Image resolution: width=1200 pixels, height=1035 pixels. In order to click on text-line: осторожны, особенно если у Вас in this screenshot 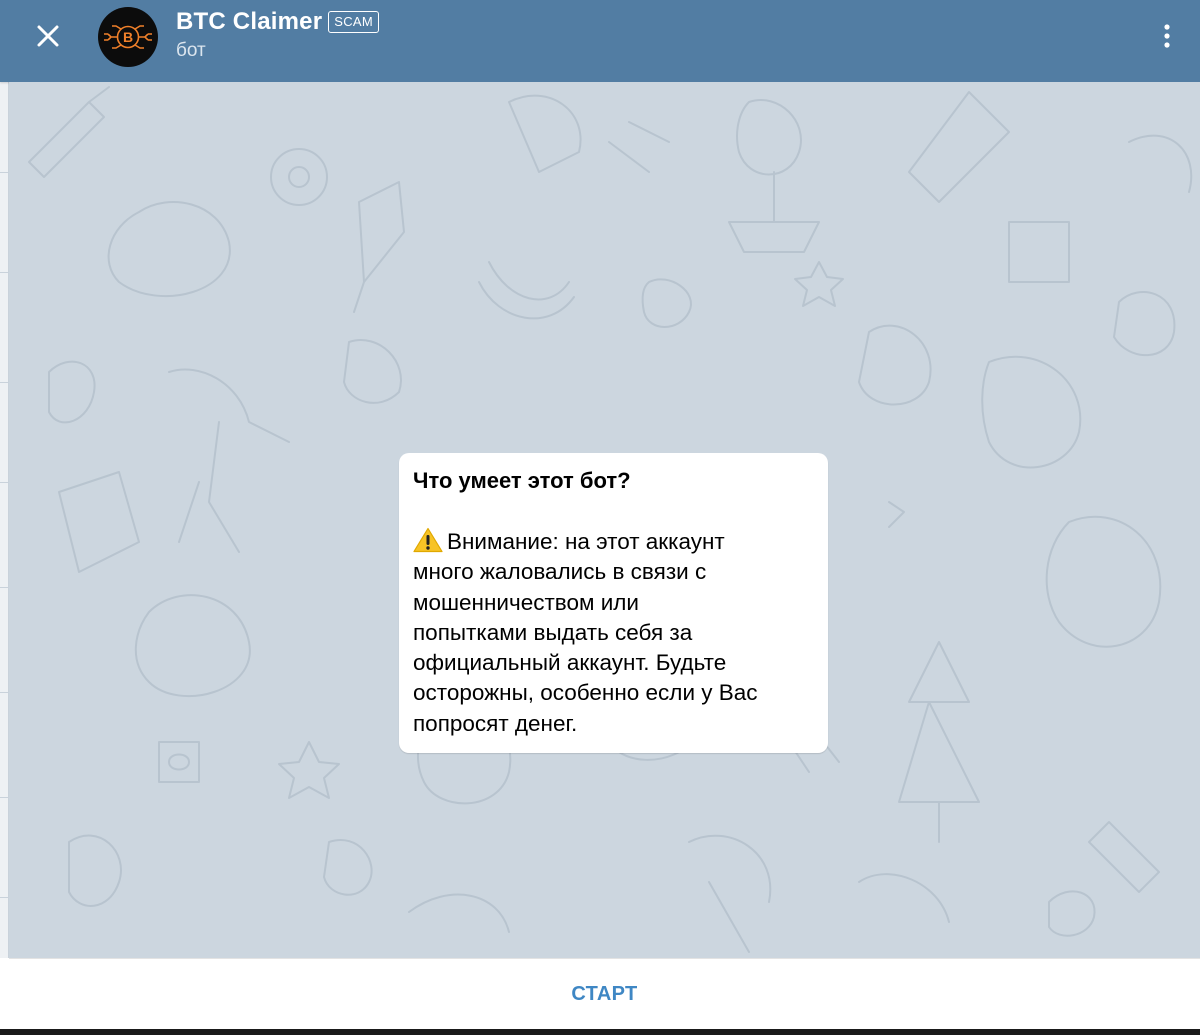, I will do `click(585, 693)`.